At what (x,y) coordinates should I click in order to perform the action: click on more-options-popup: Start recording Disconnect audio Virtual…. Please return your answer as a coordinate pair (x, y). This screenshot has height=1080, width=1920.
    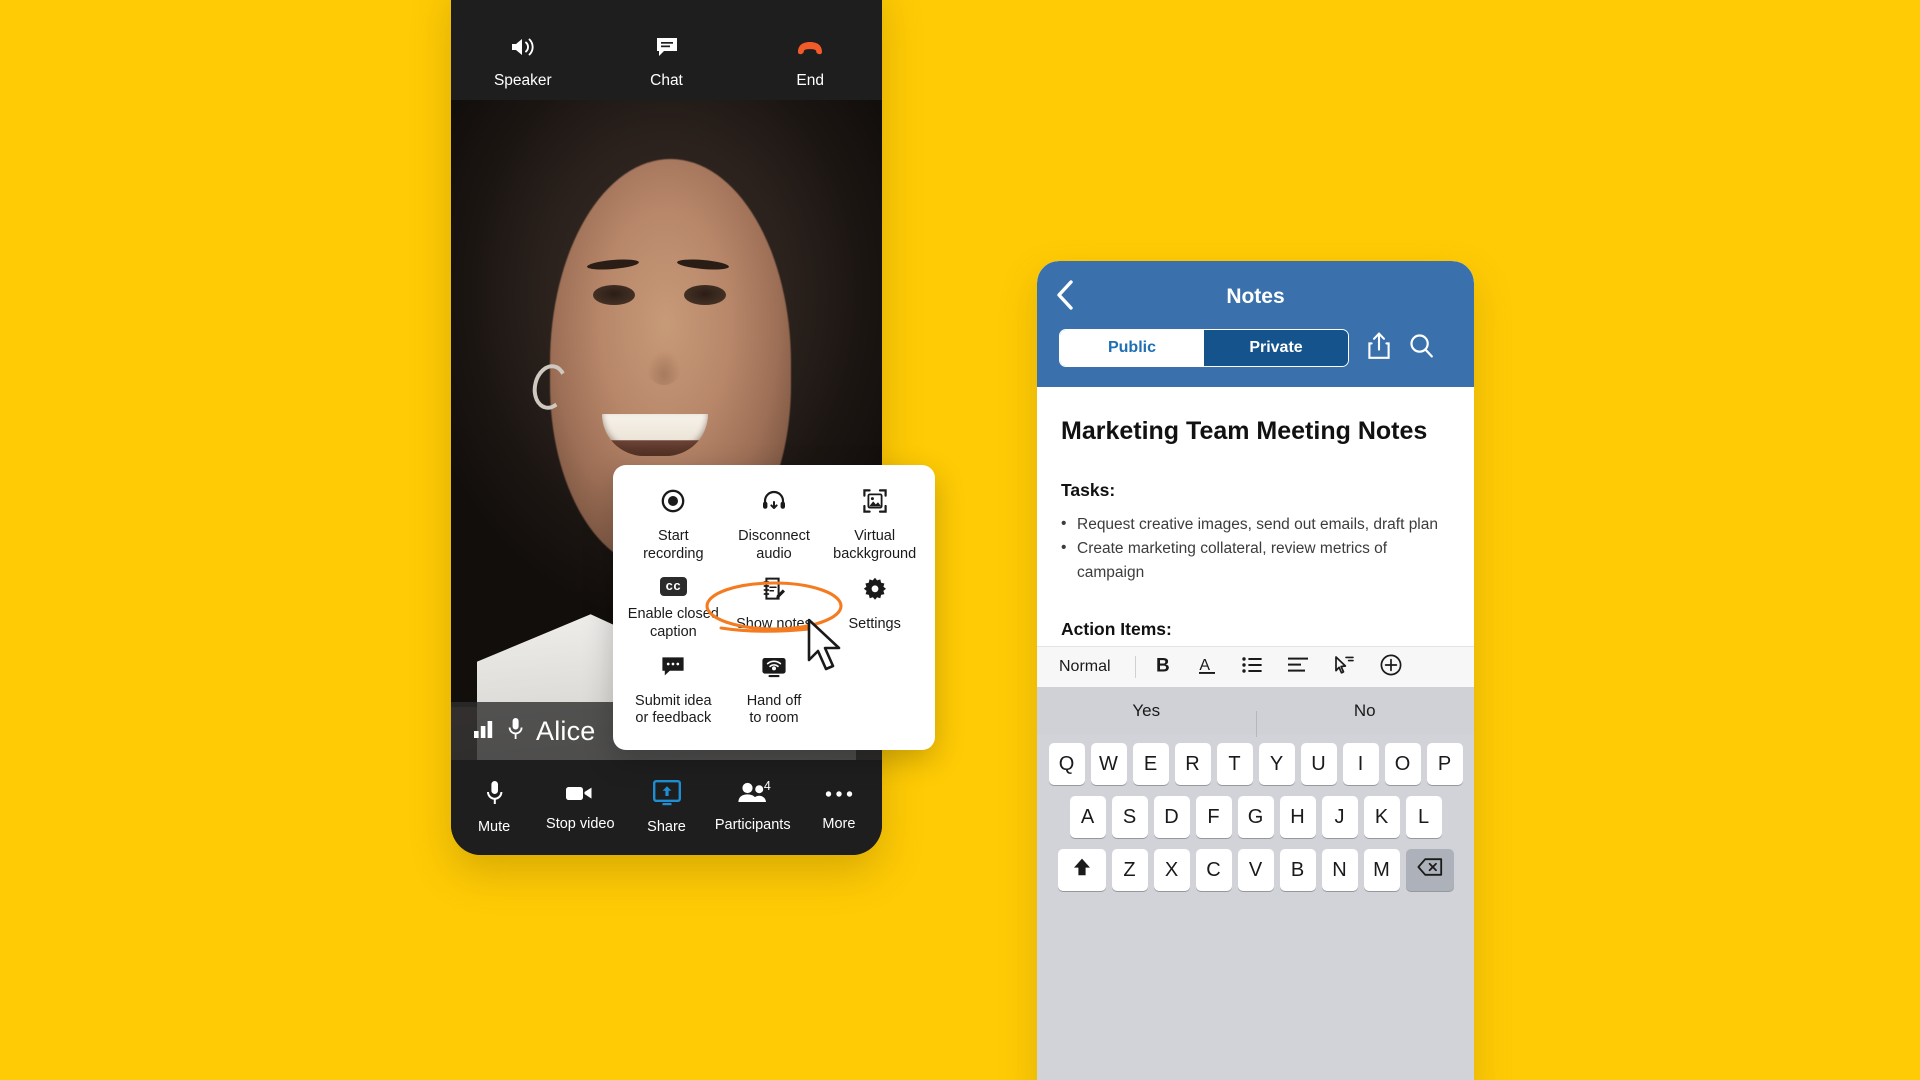
    Looking at the image, I should click on (774, 607).